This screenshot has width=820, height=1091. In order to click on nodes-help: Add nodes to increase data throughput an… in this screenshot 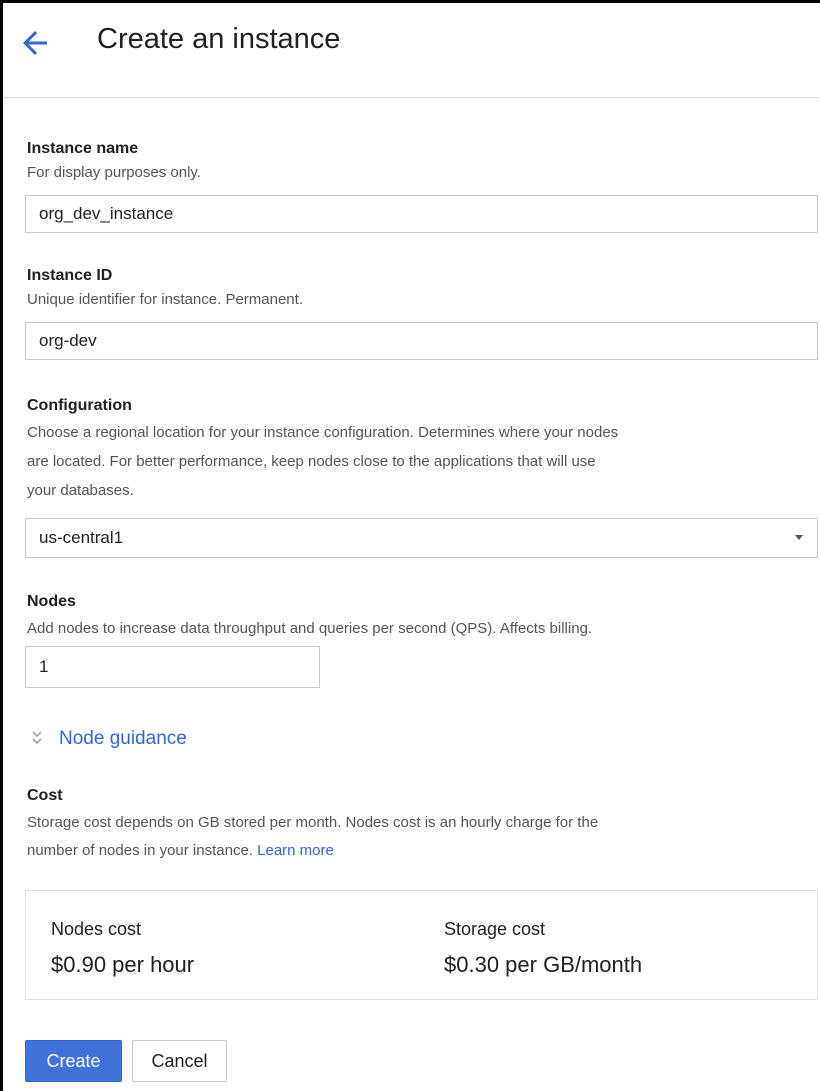, I will do `click(310, 628)`.